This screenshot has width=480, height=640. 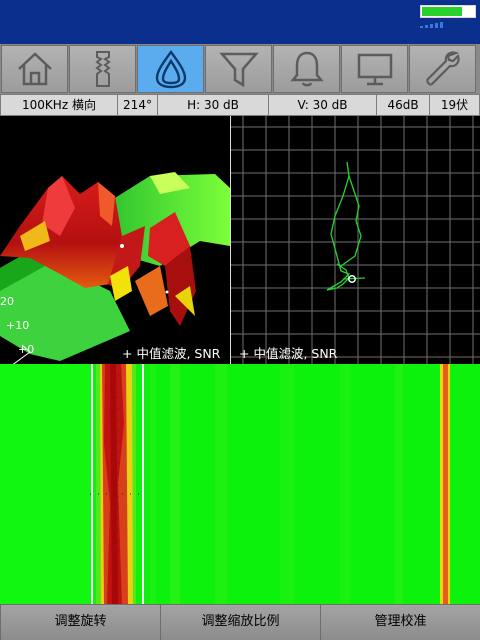 I want to click on voltage-readout: 19伏, so click(x=454, y=105).